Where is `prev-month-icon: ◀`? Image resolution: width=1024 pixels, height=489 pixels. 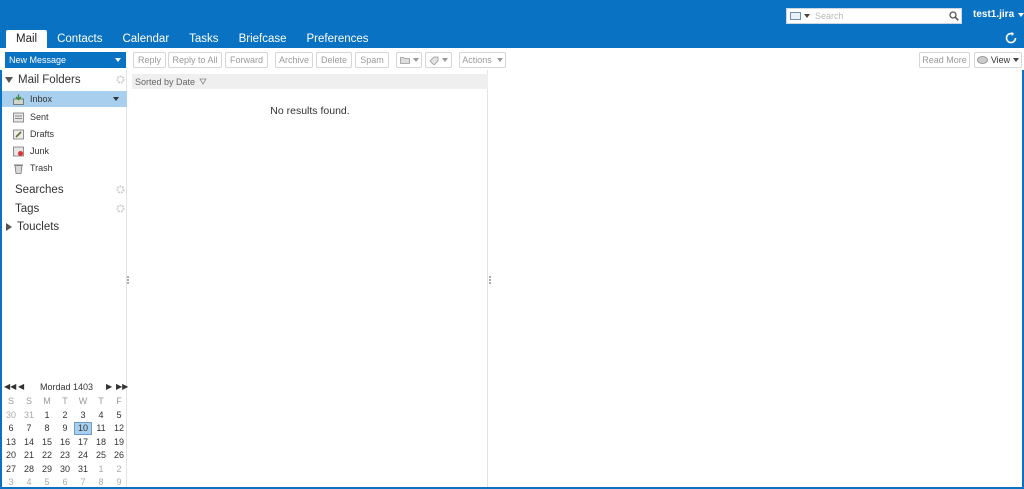
prev-month-icon: ◀ is located at coordinates (21, 386).